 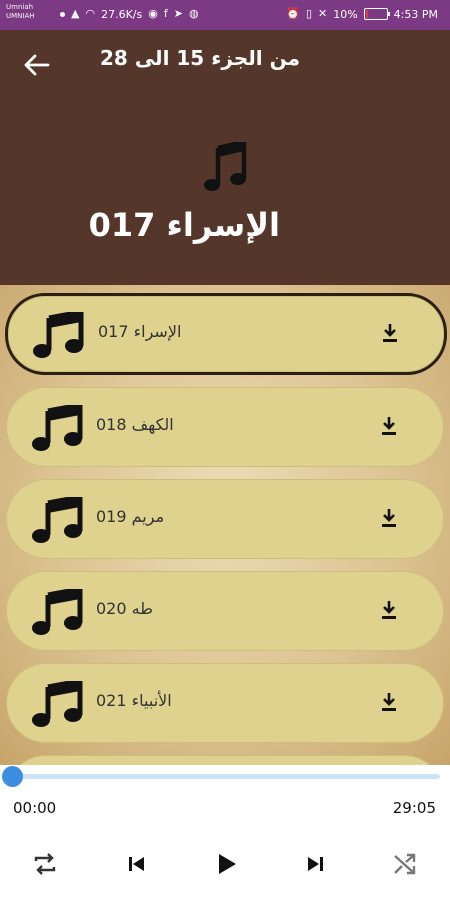 I want to click on track-item-active: الإسراء 017, so click(x=226, y=334).